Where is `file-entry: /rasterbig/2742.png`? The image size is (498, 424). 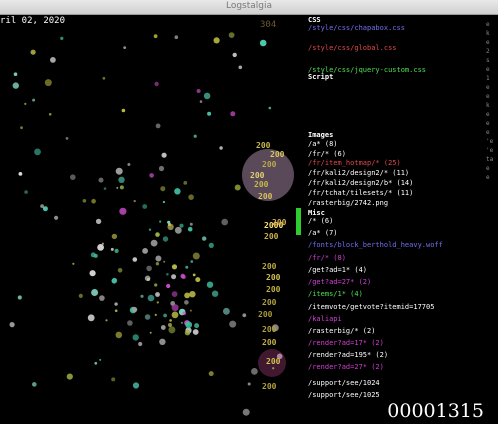
file-entry: /rasterbig/2742.png is located at coordinates (348, 203).